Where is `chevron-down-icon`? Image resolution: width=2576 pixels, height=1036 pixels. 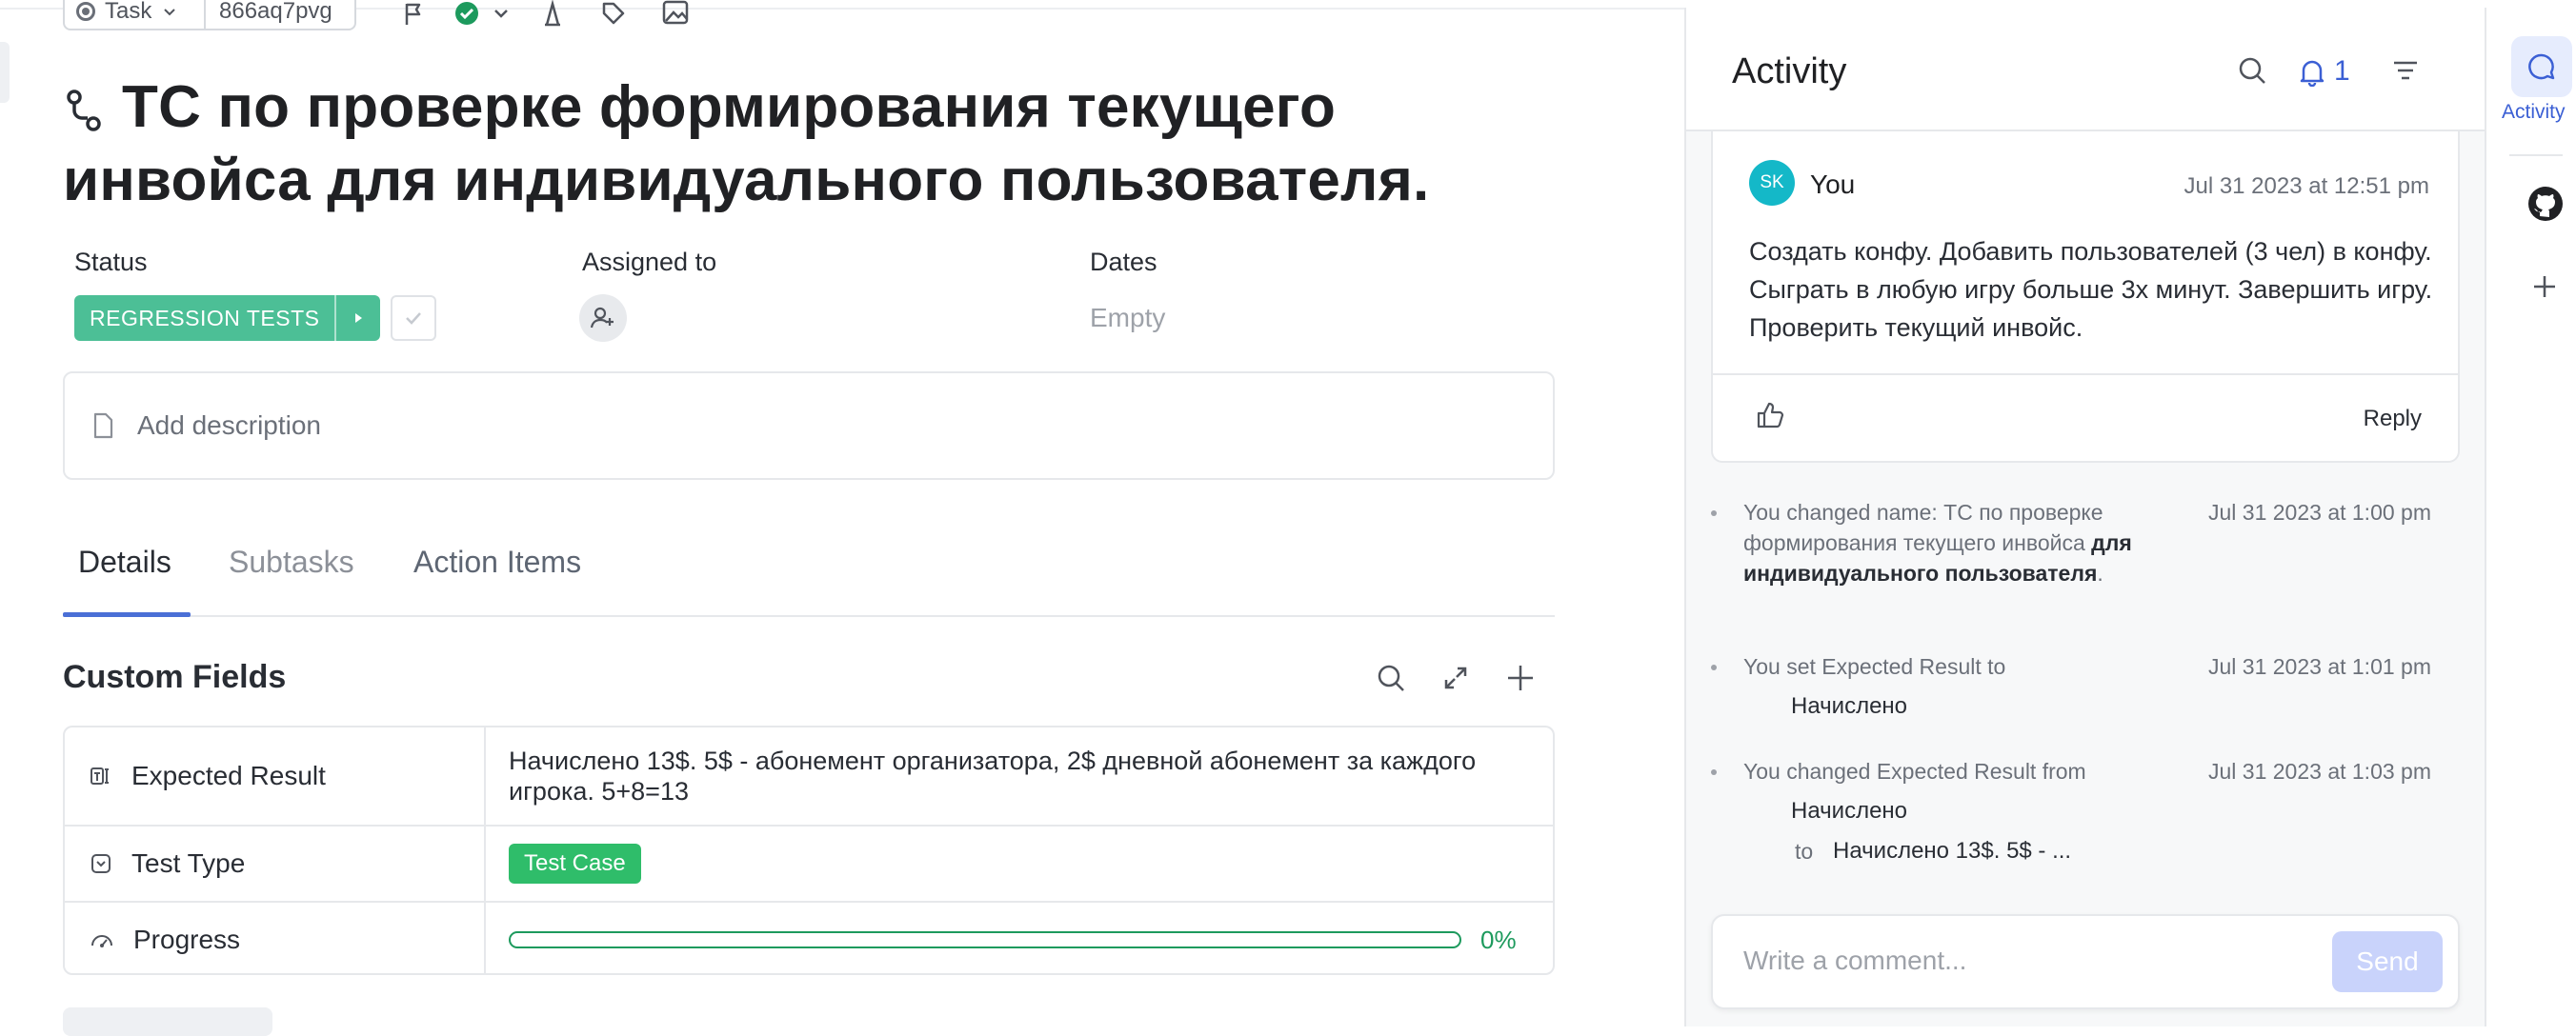 chevron-down-icon is located at coordinates (502, 13).